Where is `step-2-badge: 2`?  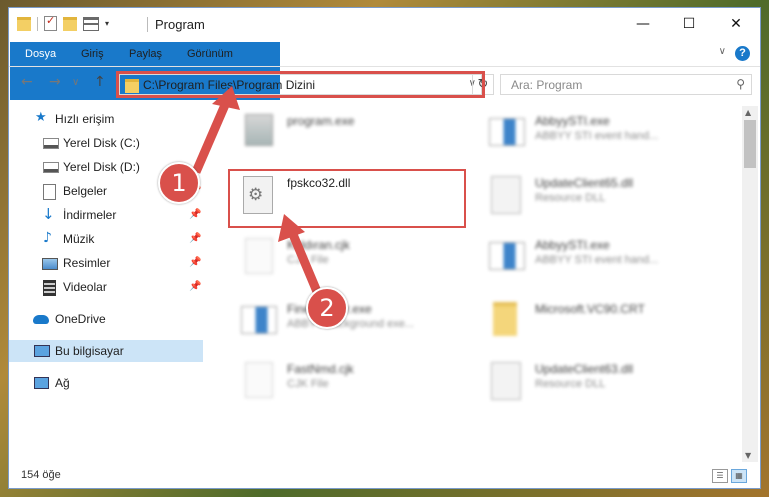 step-2-badge: 2 is located at coordinates (327, 308).